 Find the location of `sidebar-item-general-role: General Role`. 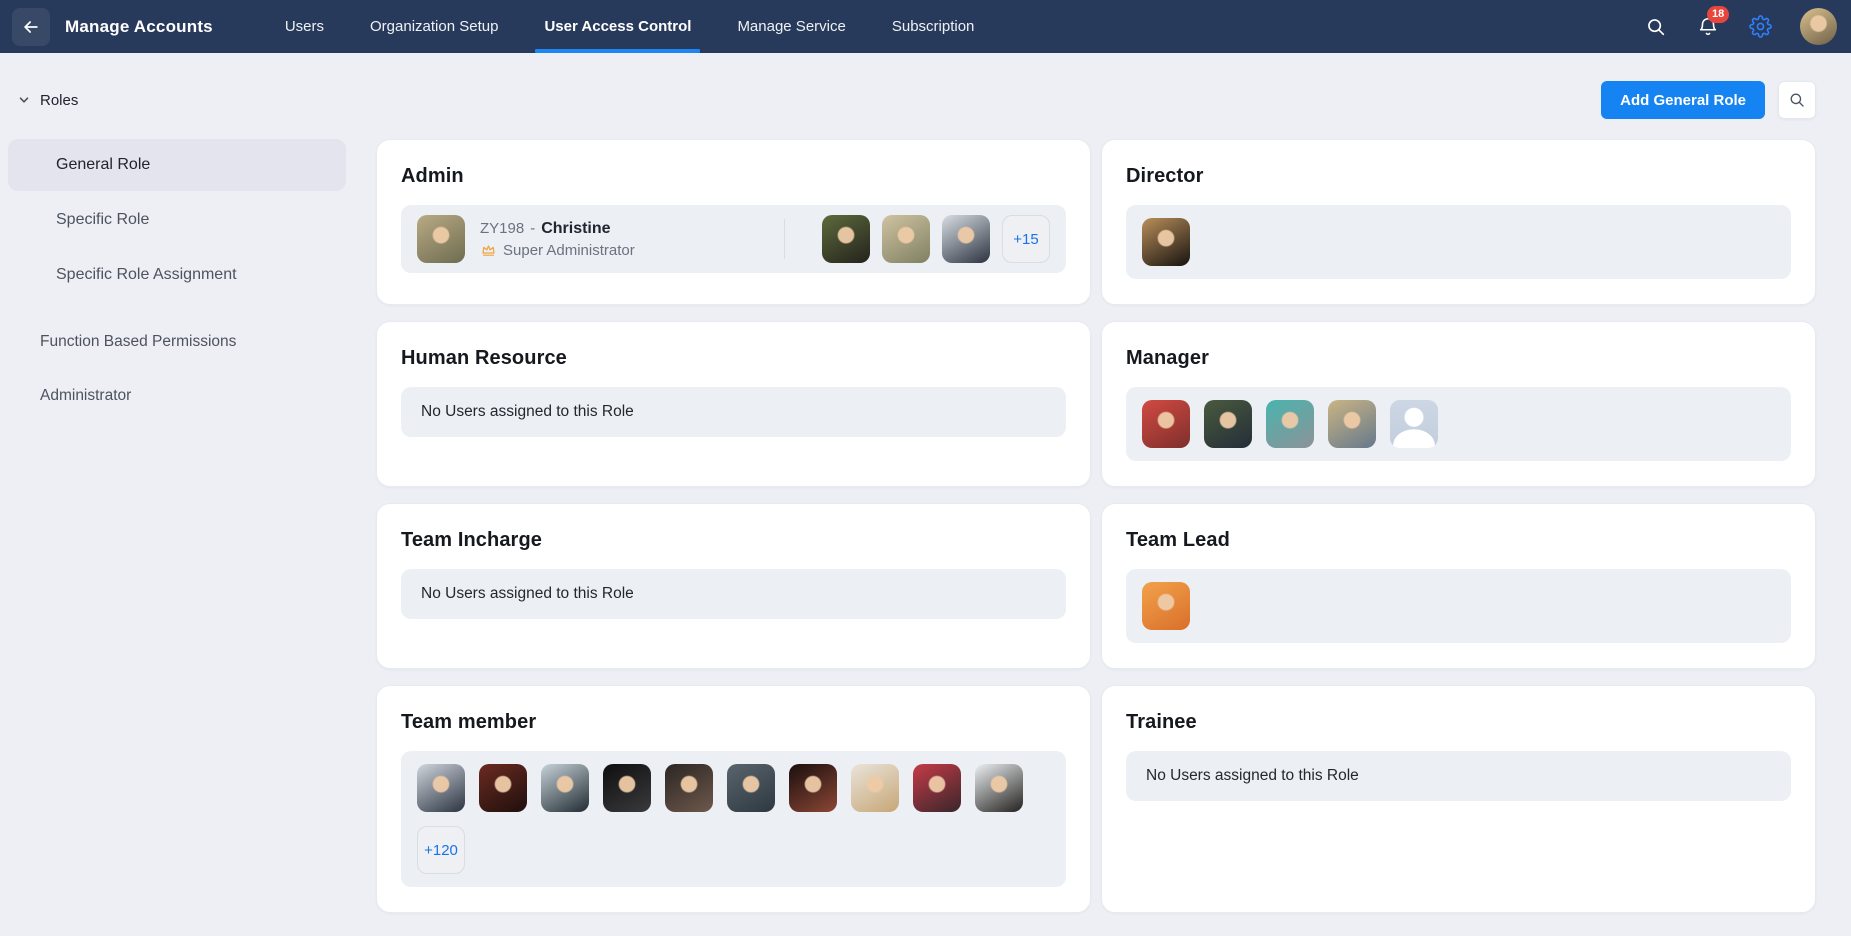

sidebar-item-general-role: General Role is located at coordinates (177, 165).